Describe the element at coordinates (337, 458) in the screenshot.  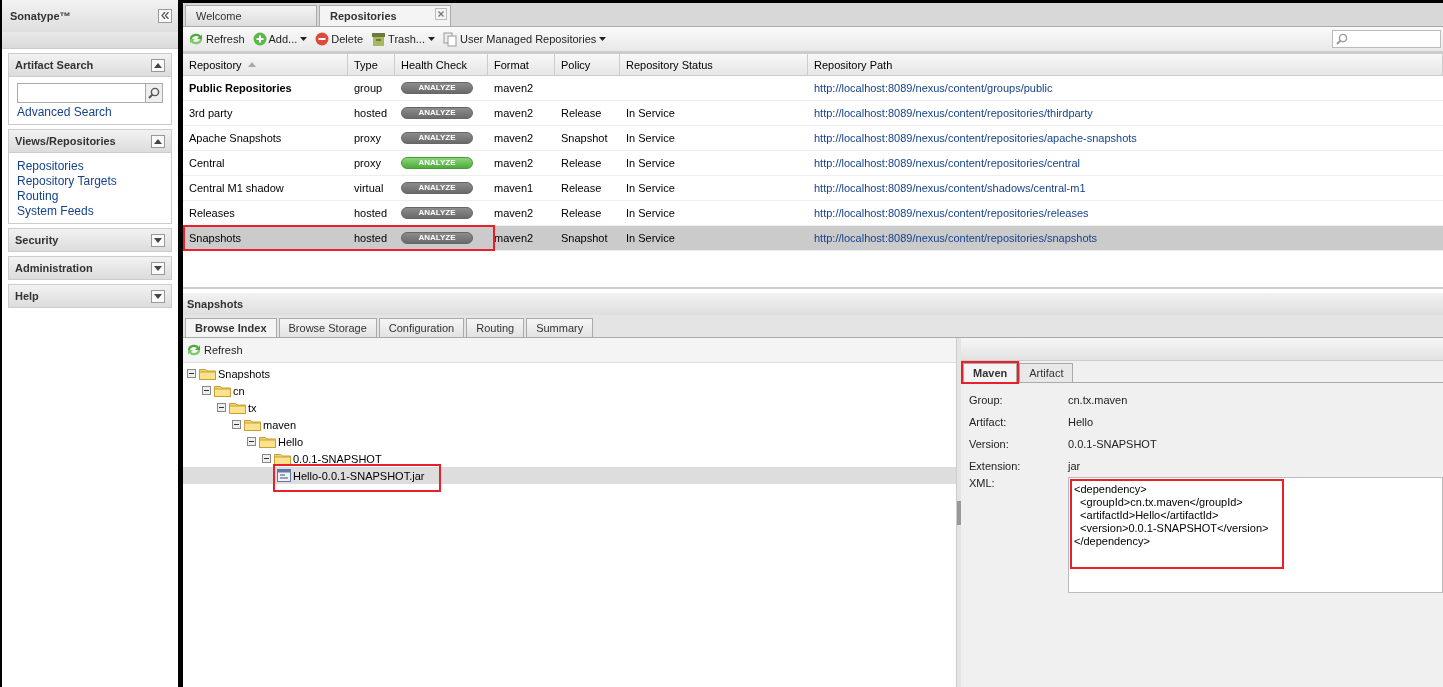
I see `tree-label: 0.0.1-SNAPSHOT` at that location.